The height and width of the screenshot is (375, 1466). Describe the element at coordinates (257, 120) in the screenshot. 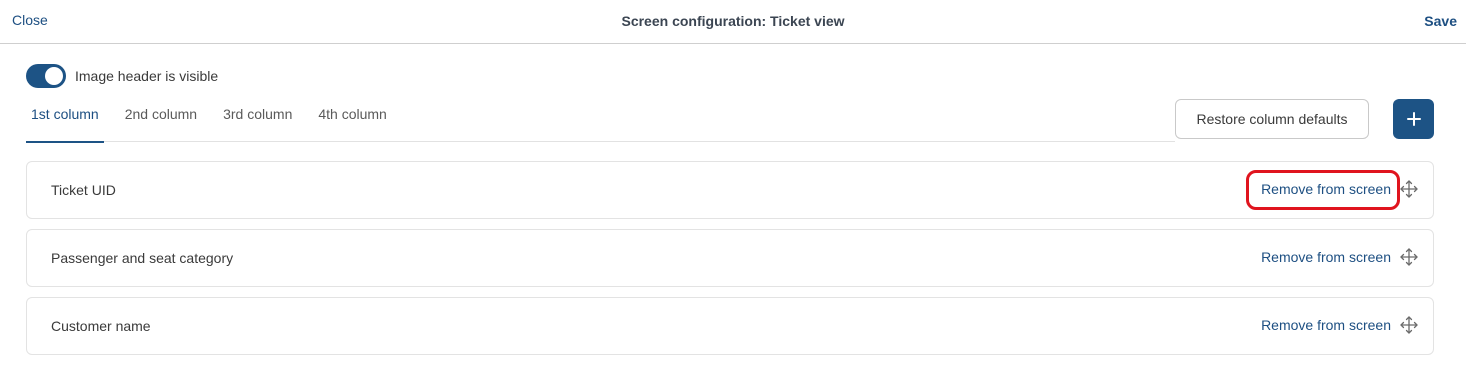

I see `tab-3rd-column: 3rd column` at that location.